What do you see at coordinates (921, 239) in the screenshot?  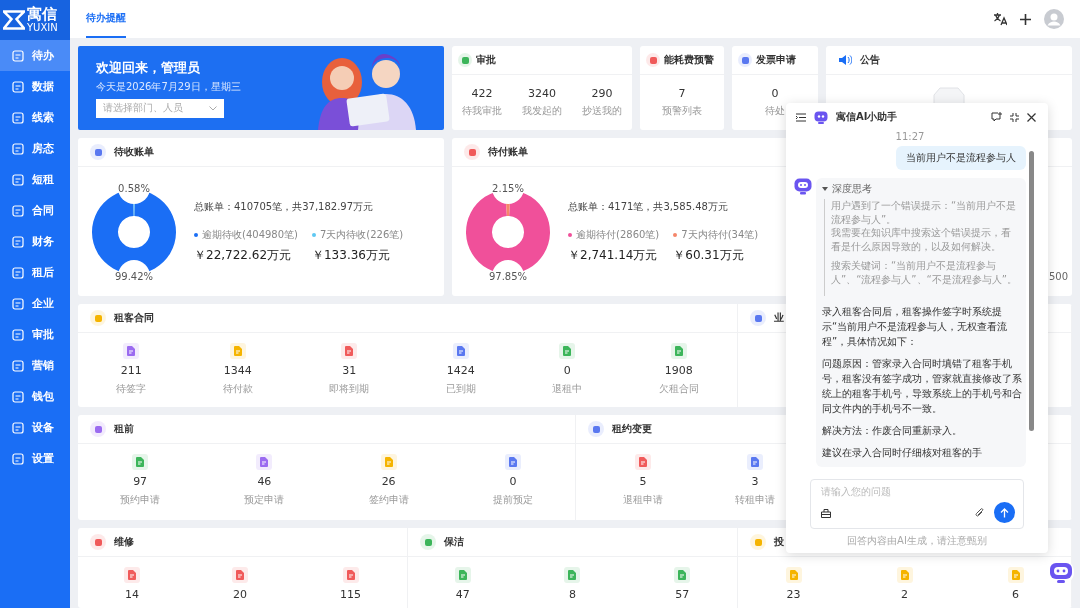 I see `thinking-text: 我需要在知识库中搜索这个错误提示，看看是什么原因导致的，以及如何解决。` at bounding box center [921, 239].